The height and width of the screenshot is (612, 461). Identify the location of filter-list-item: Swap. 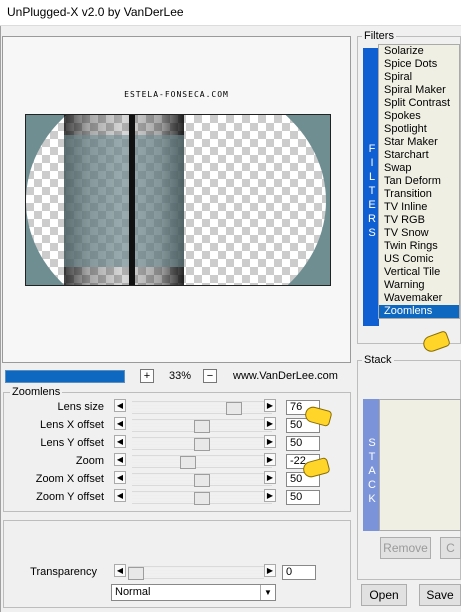
(419, 168).